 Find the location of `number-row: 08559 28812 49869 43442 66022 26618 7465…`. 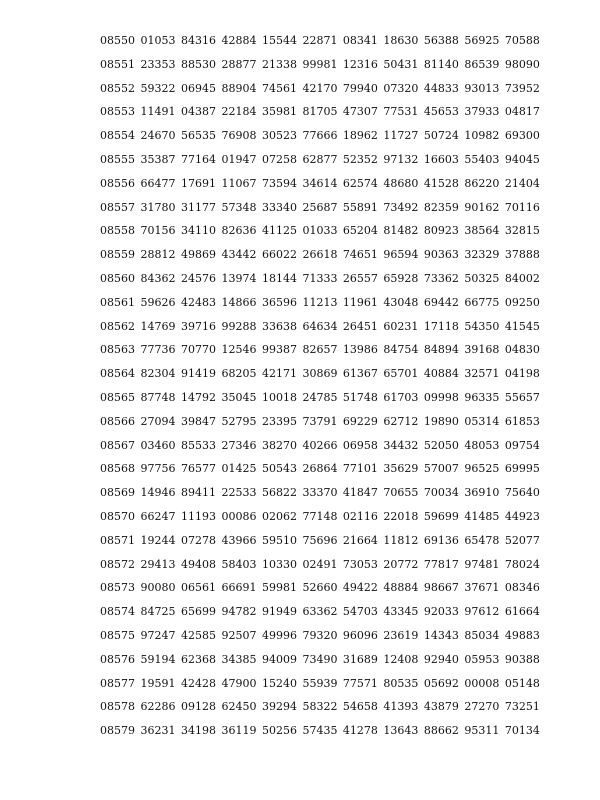

number-row: 08559 28812 49869 43442 66022 26618 7465… is located at coordinates (320, 255).